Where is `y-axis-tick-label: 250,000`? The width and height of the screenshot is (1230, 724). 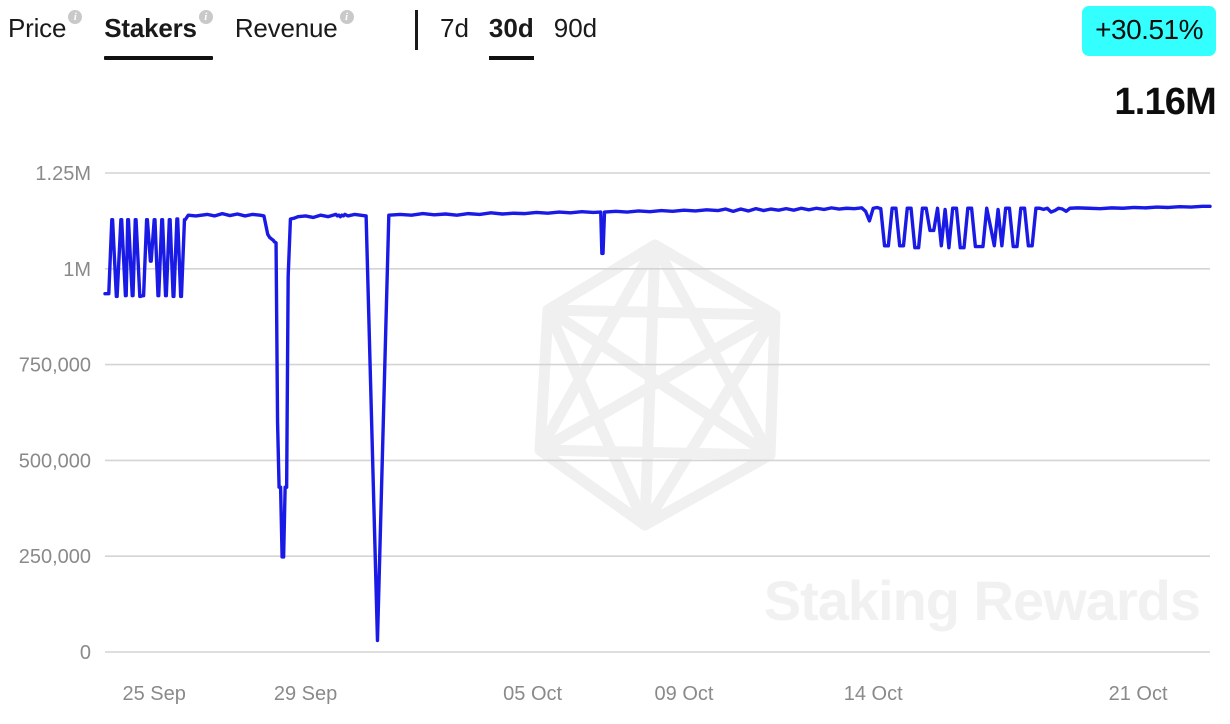 y-axis-tick-label: 250,000 is located at coordinates (55, 557).